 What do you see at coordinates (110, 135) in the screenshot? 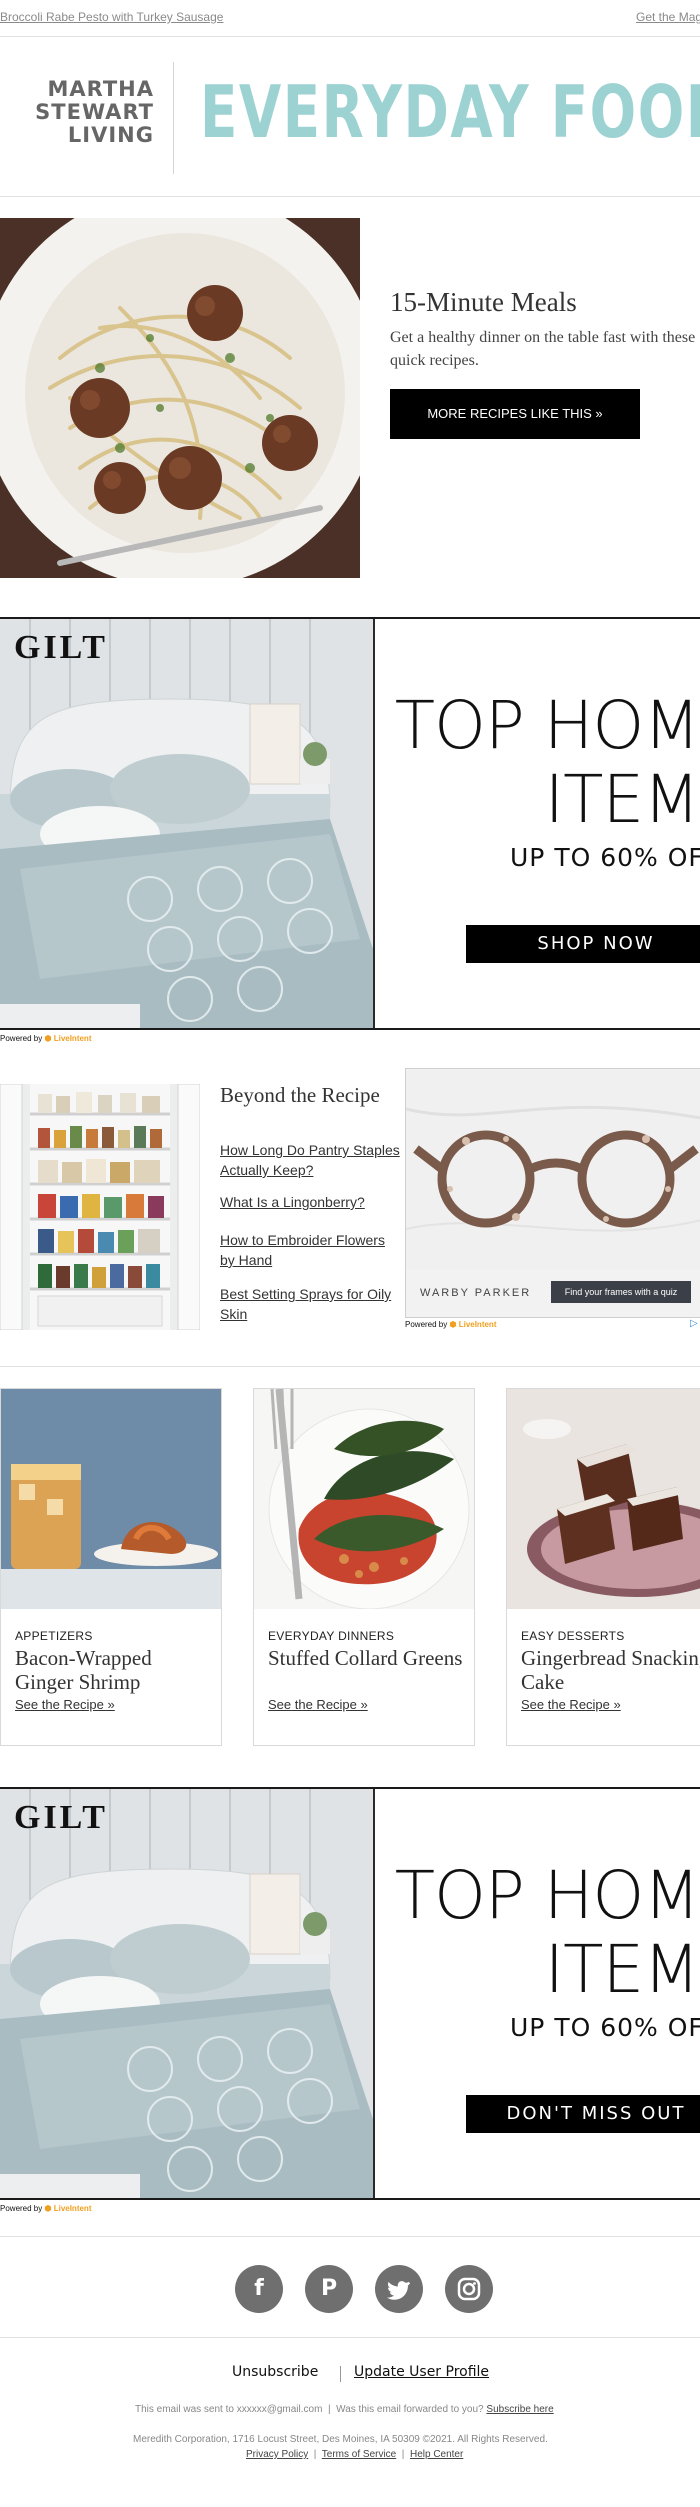
I see `brand-line: LIVING` at bounding box center [110, 135].